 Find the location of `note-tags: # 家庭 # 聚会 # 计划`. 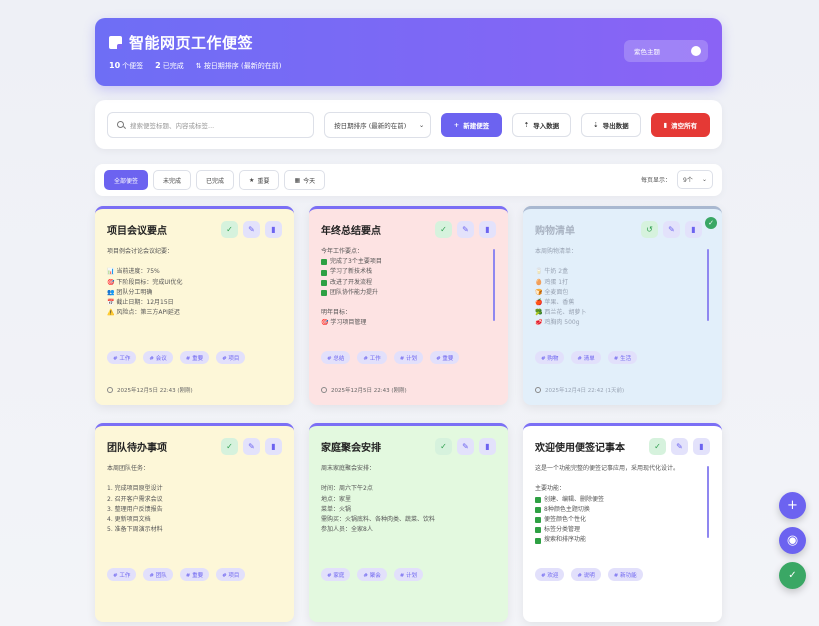

note-tags: # 家庭 # 聚会 # 计划 is located at coordinates (408, 574).